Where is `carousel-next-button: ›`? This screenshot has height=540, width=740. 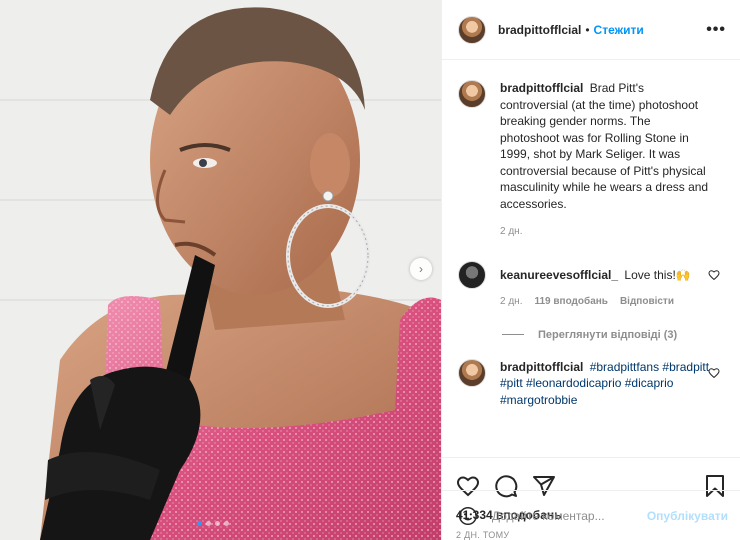
carousel-next-button: › is located at coordinates (421, 269).